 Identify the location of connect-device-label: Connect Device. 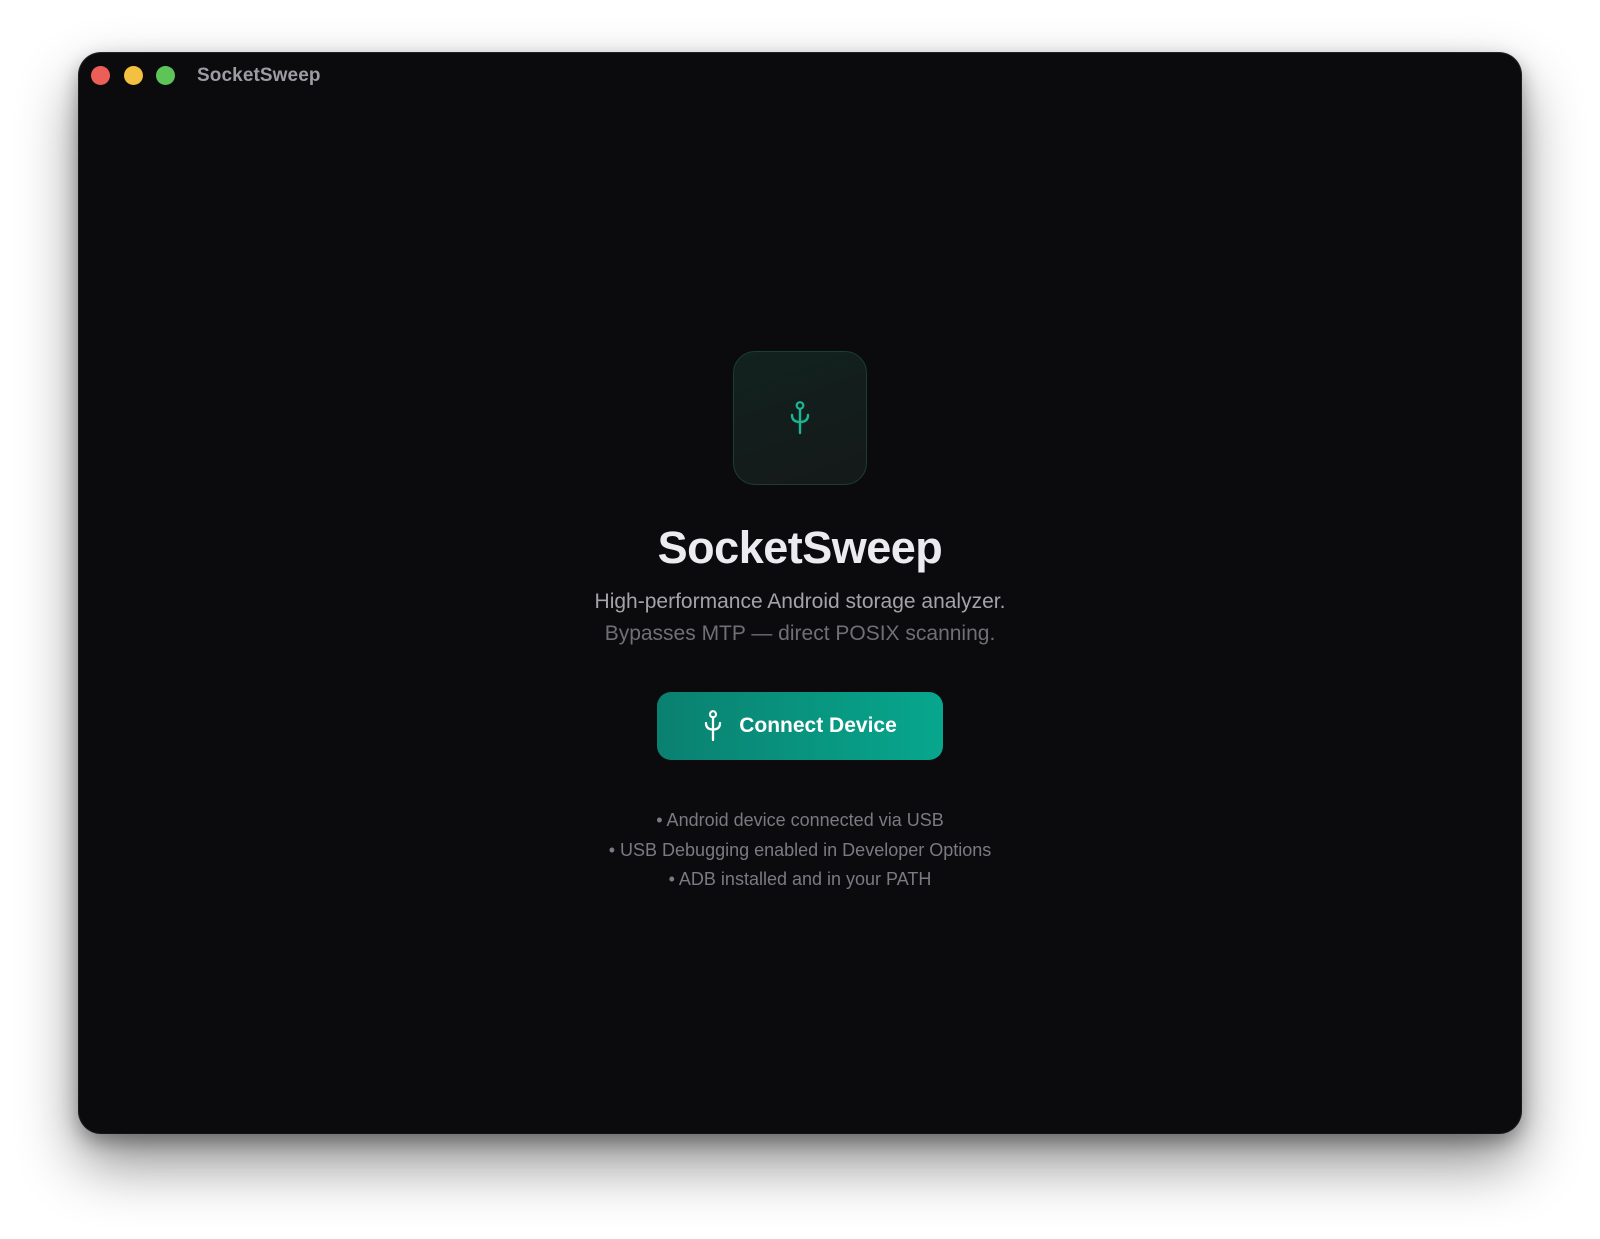
(818, 725).